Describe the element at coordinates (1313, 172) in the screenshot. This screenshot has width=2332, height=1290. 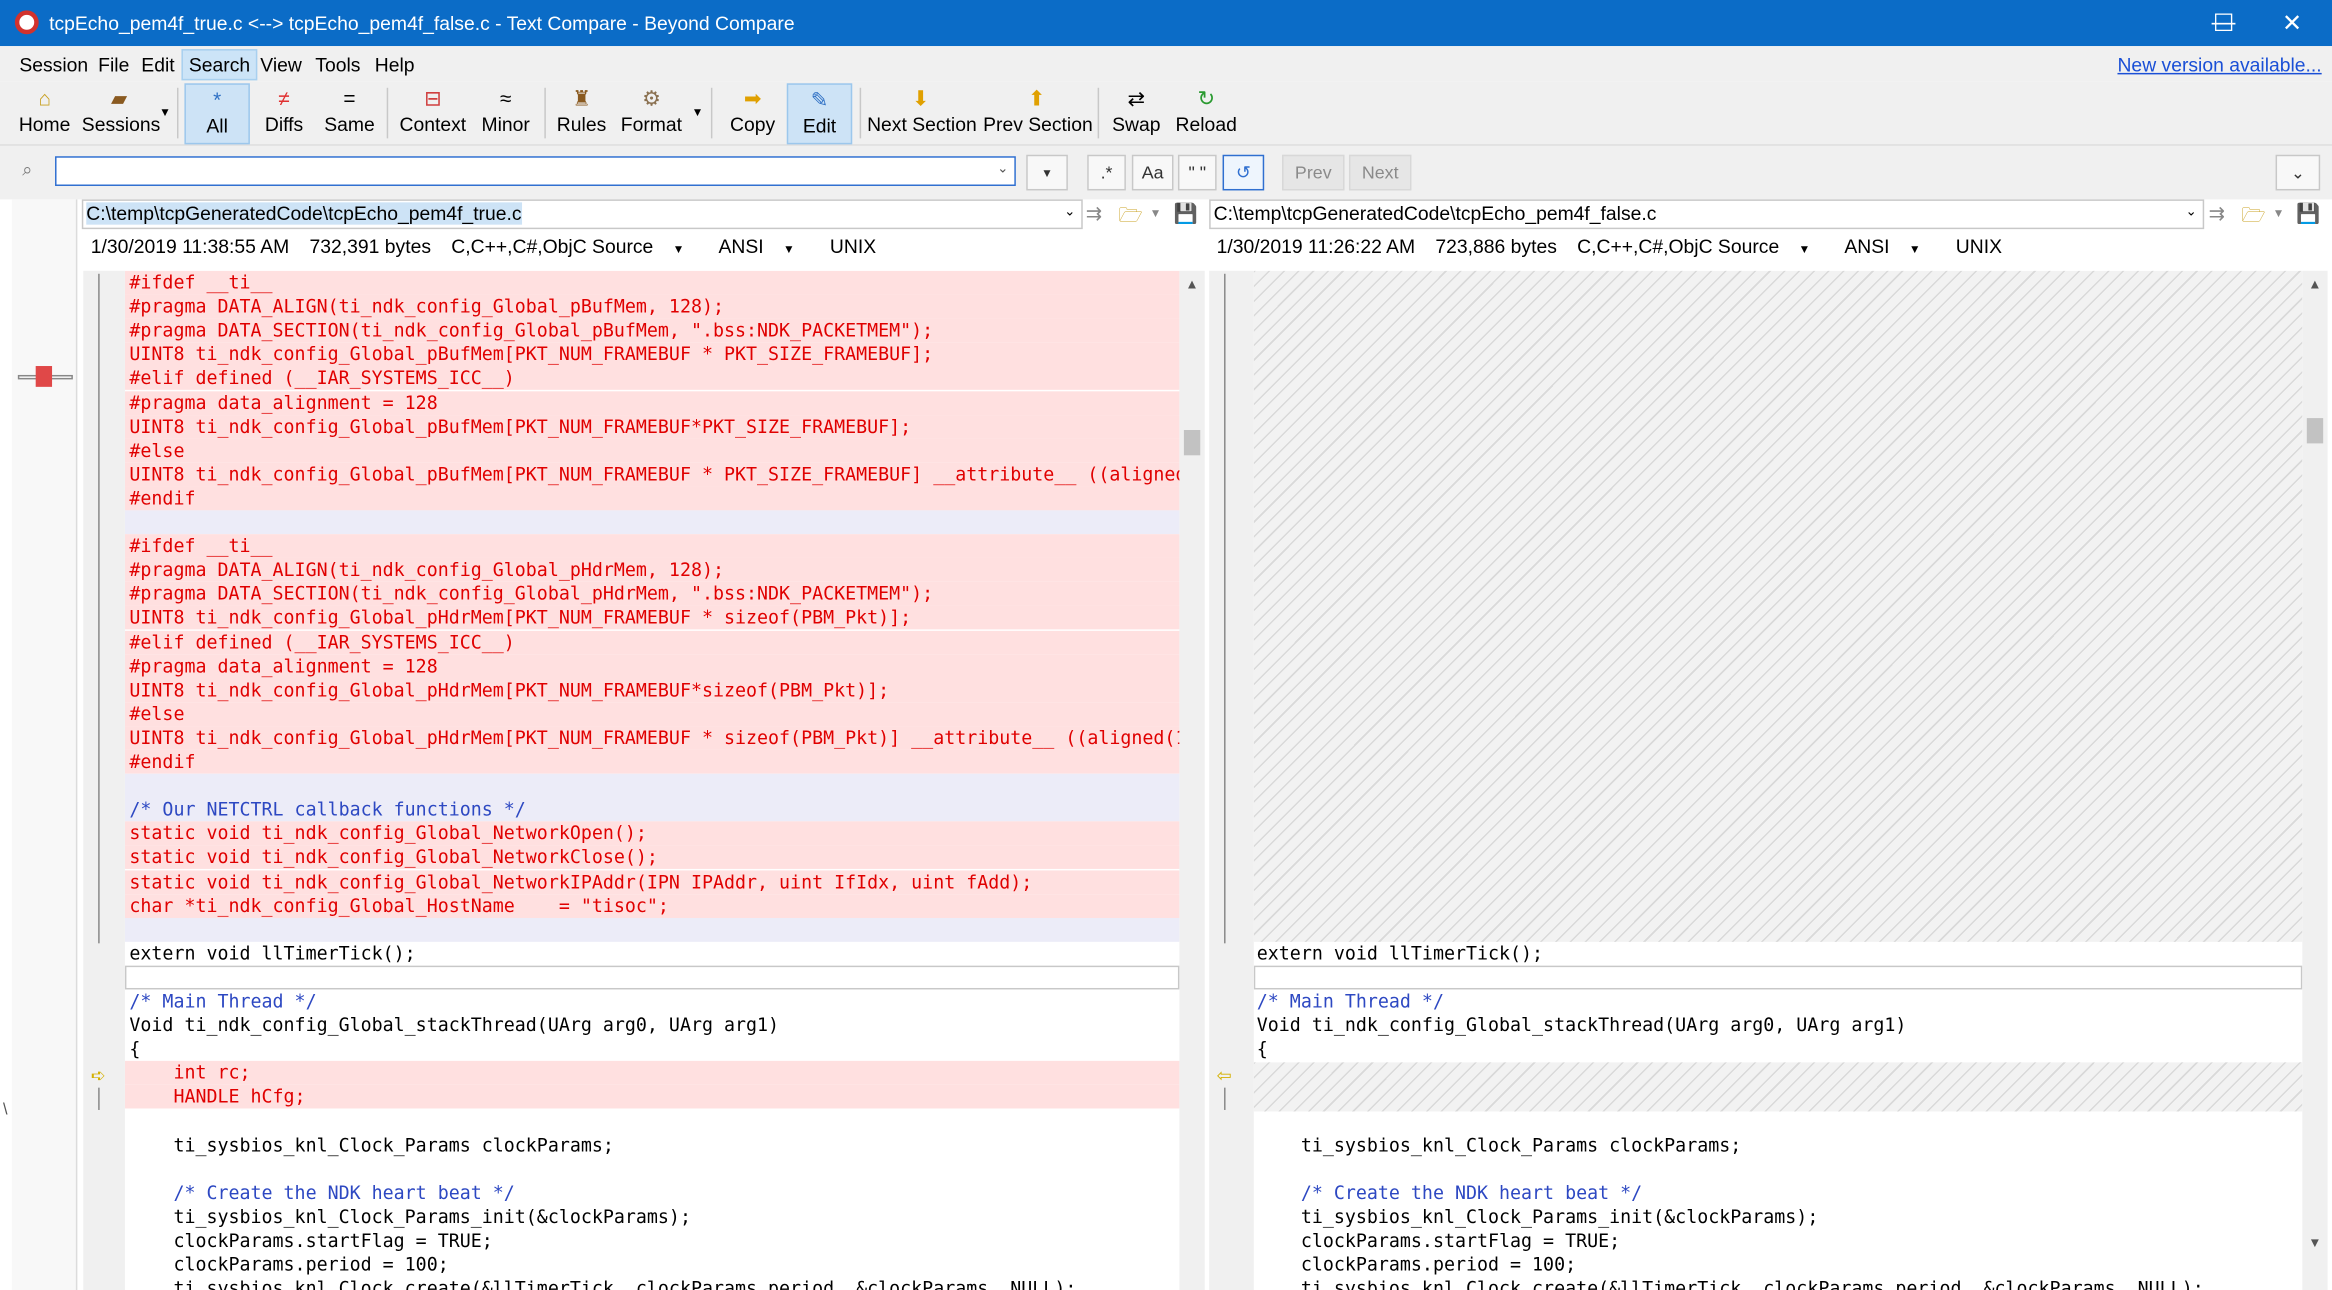
I see `prev-match-button: Prev` at that location.